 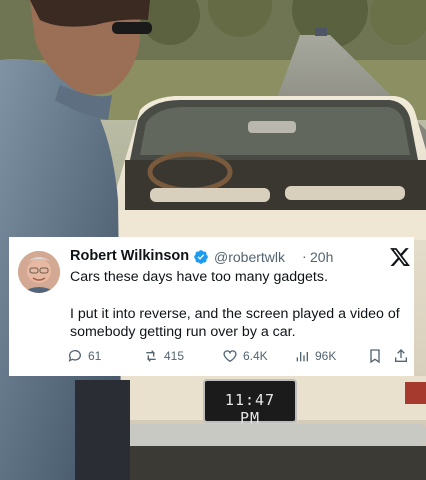 I want to click on share-icon, so click(x=401, y=355).